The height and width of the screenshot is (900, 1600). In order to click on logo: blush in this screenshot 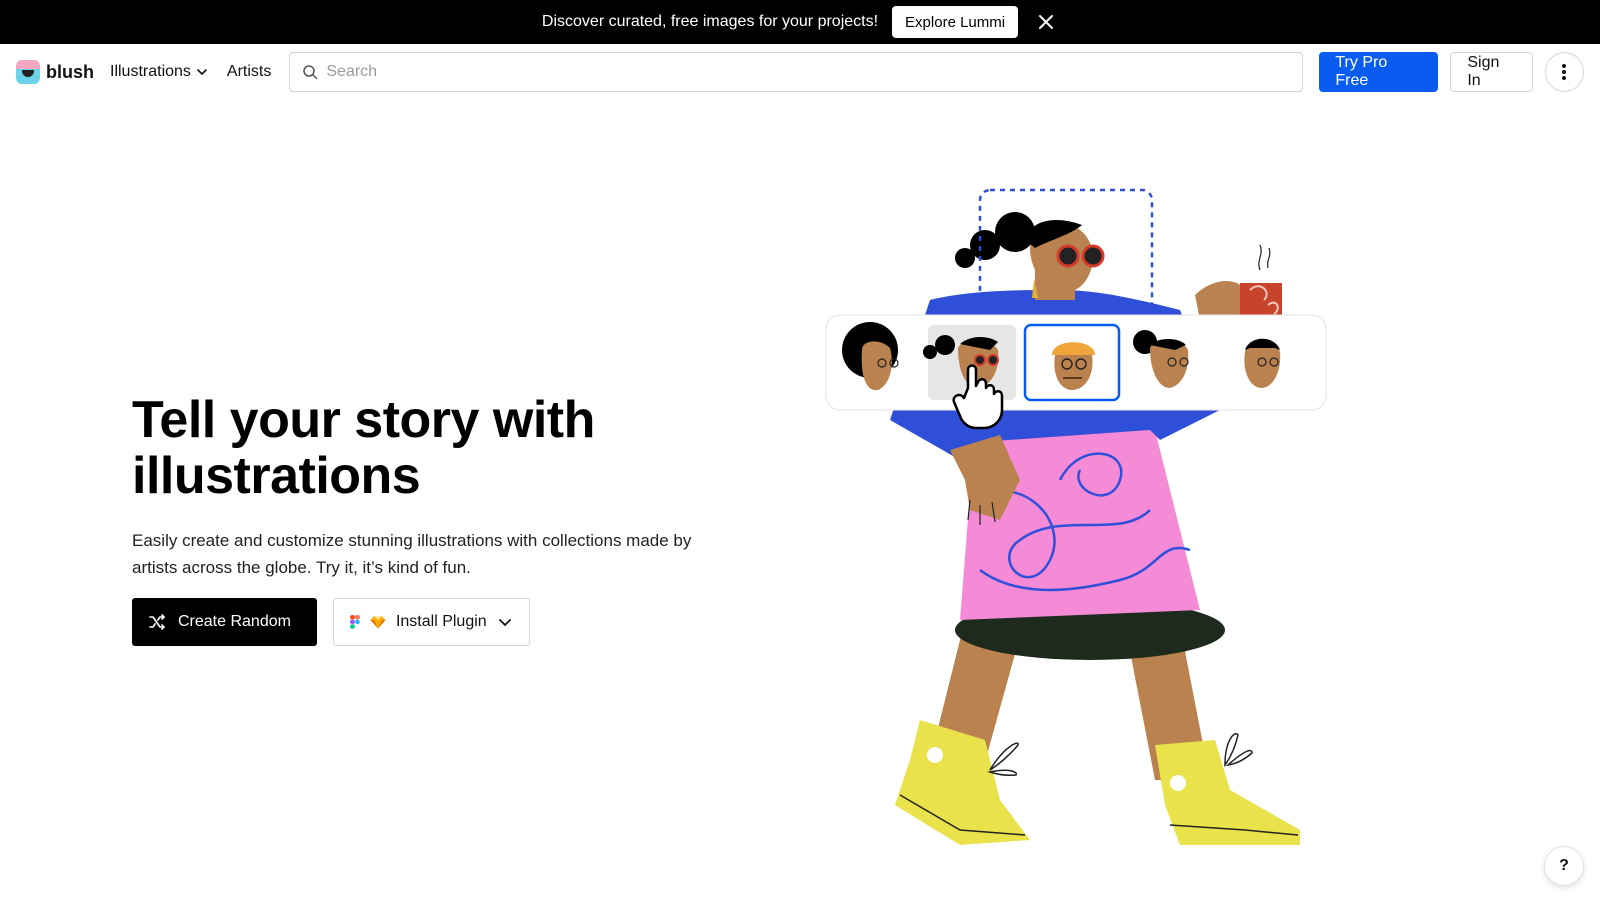, I will do `click(55, 72)`.